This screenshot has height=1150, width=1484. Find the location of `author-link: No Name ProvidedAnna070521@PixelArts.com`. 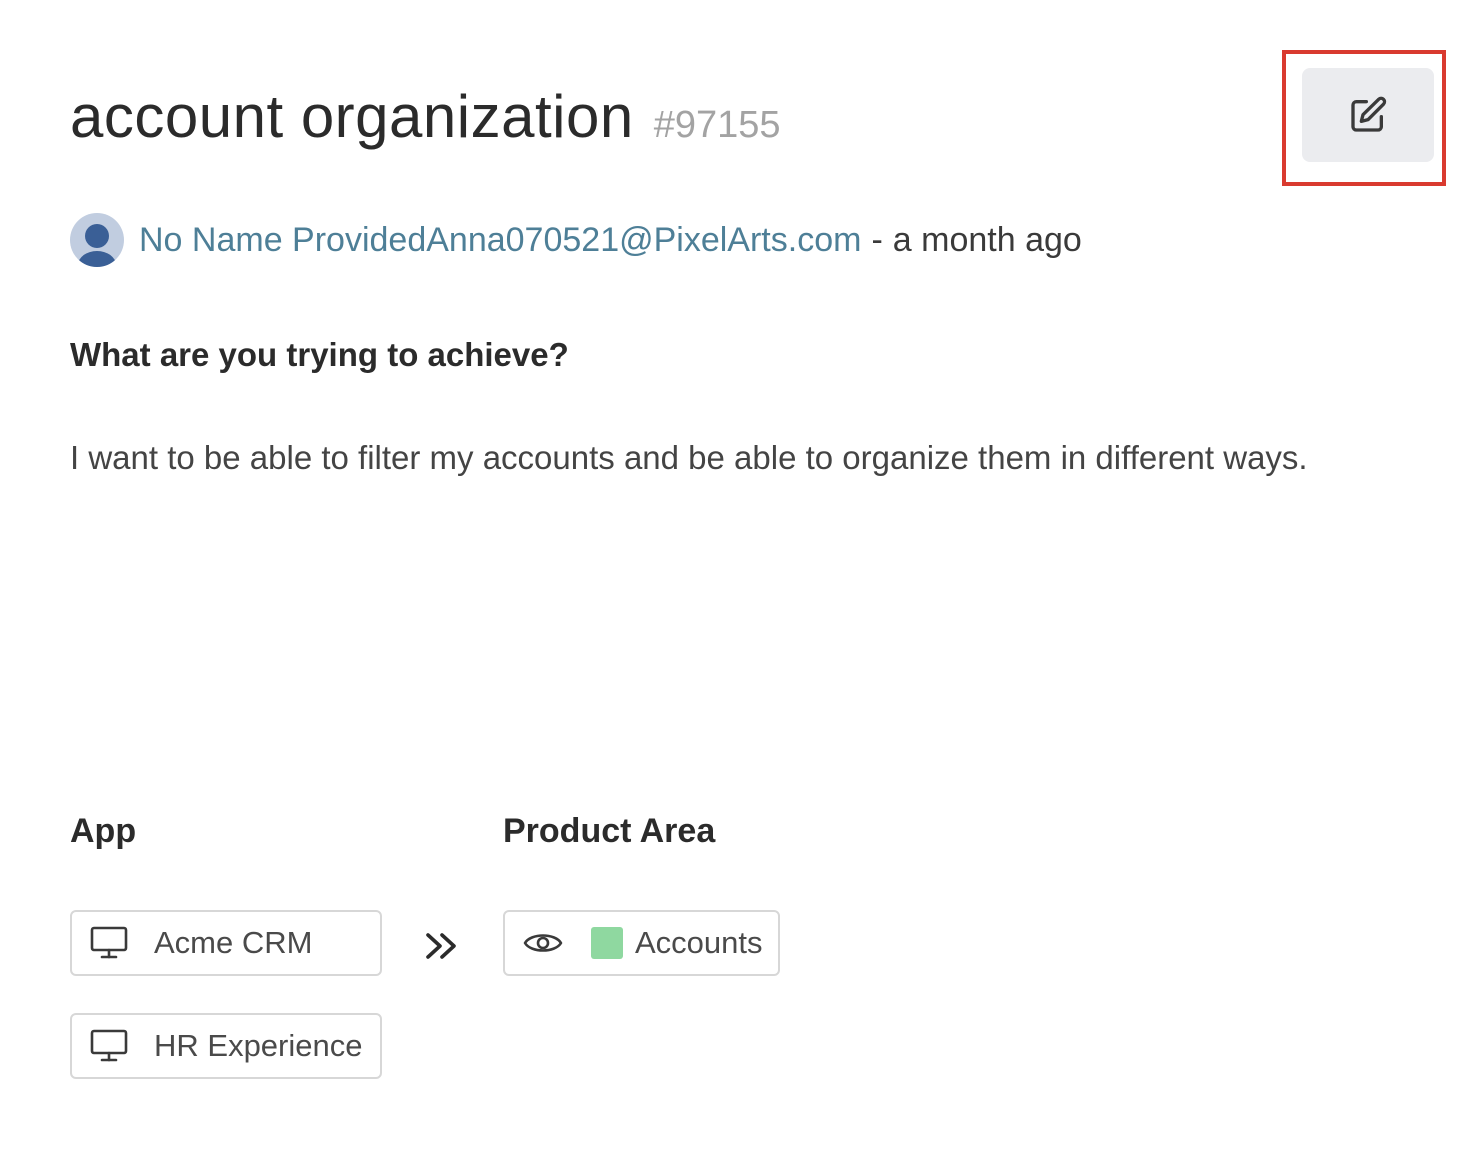

author-link: No Name ProvidedAnna070521@PixelArts.com is located at coordinates (500, 240).